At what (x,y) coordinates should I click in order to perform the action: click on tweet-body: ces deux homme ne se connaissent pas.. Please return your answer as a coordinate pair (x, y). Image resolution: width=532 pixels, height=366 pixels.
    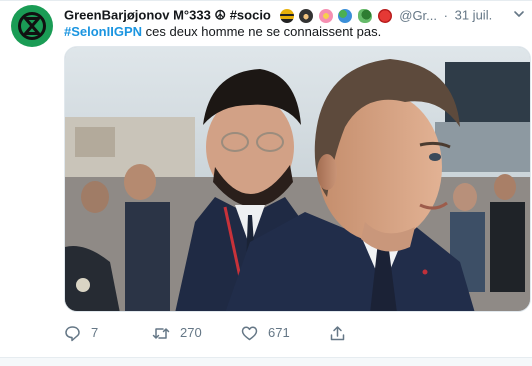
    Looking at the image, I should click on (262, 31).